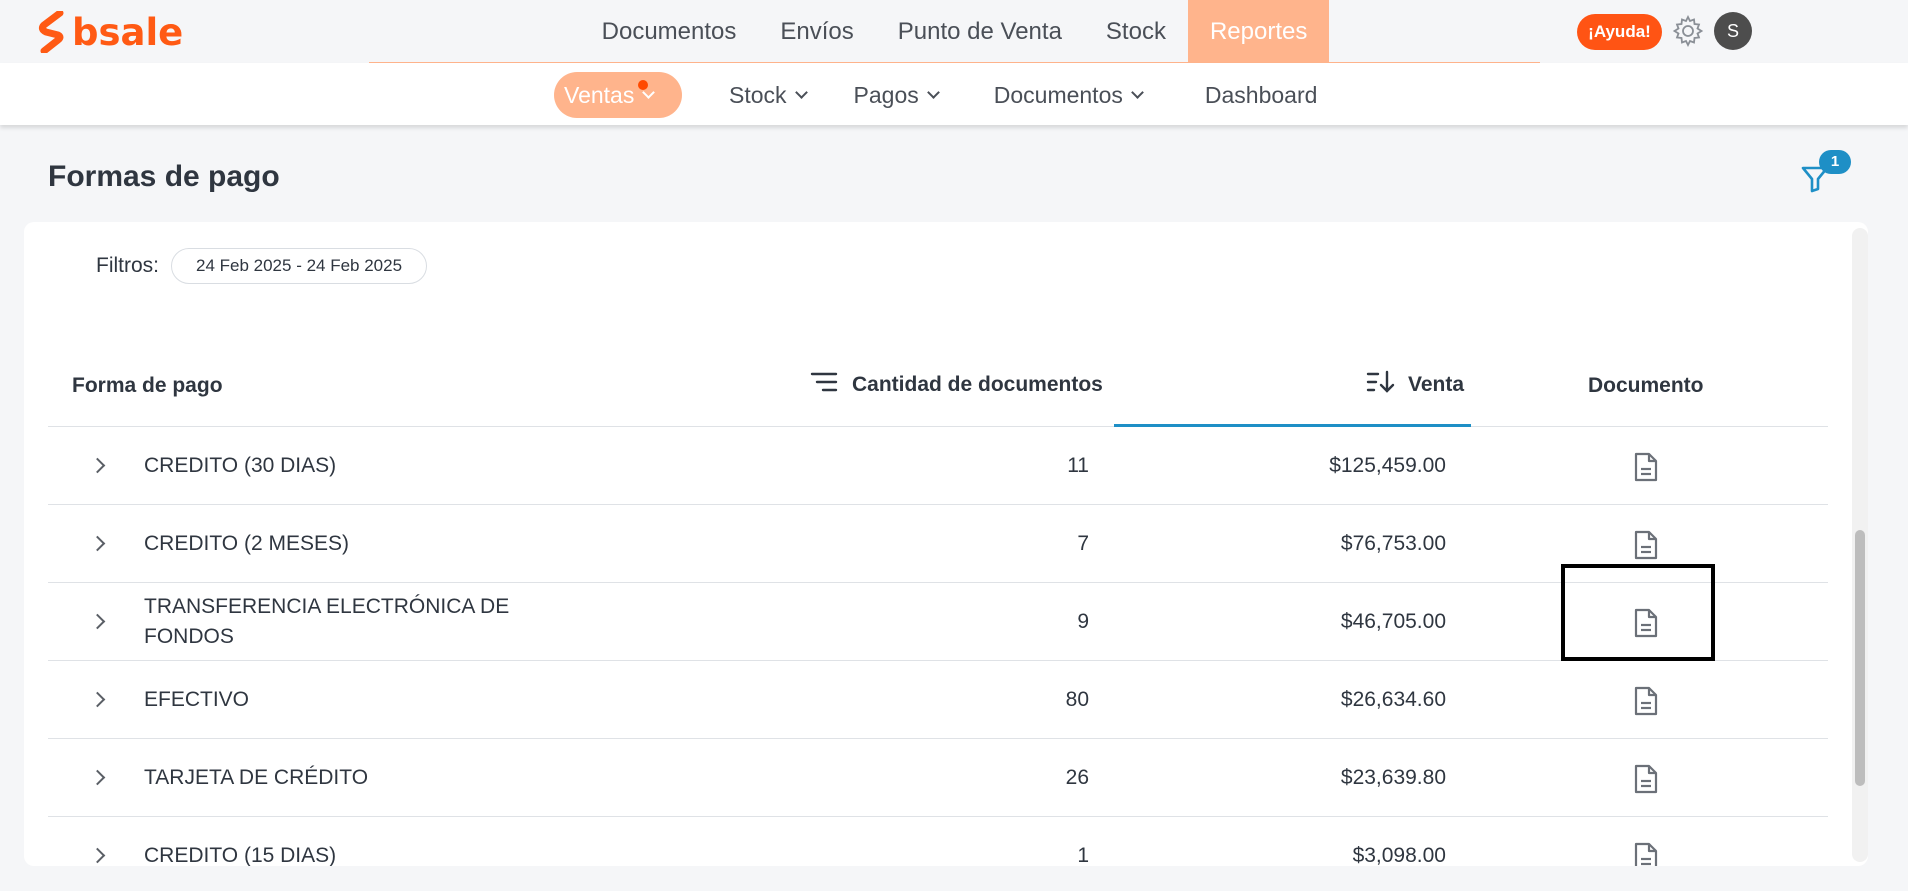 The height and width of the screenshot is (891, 1908). I want to click on scrollbar, so click(1860, 545).